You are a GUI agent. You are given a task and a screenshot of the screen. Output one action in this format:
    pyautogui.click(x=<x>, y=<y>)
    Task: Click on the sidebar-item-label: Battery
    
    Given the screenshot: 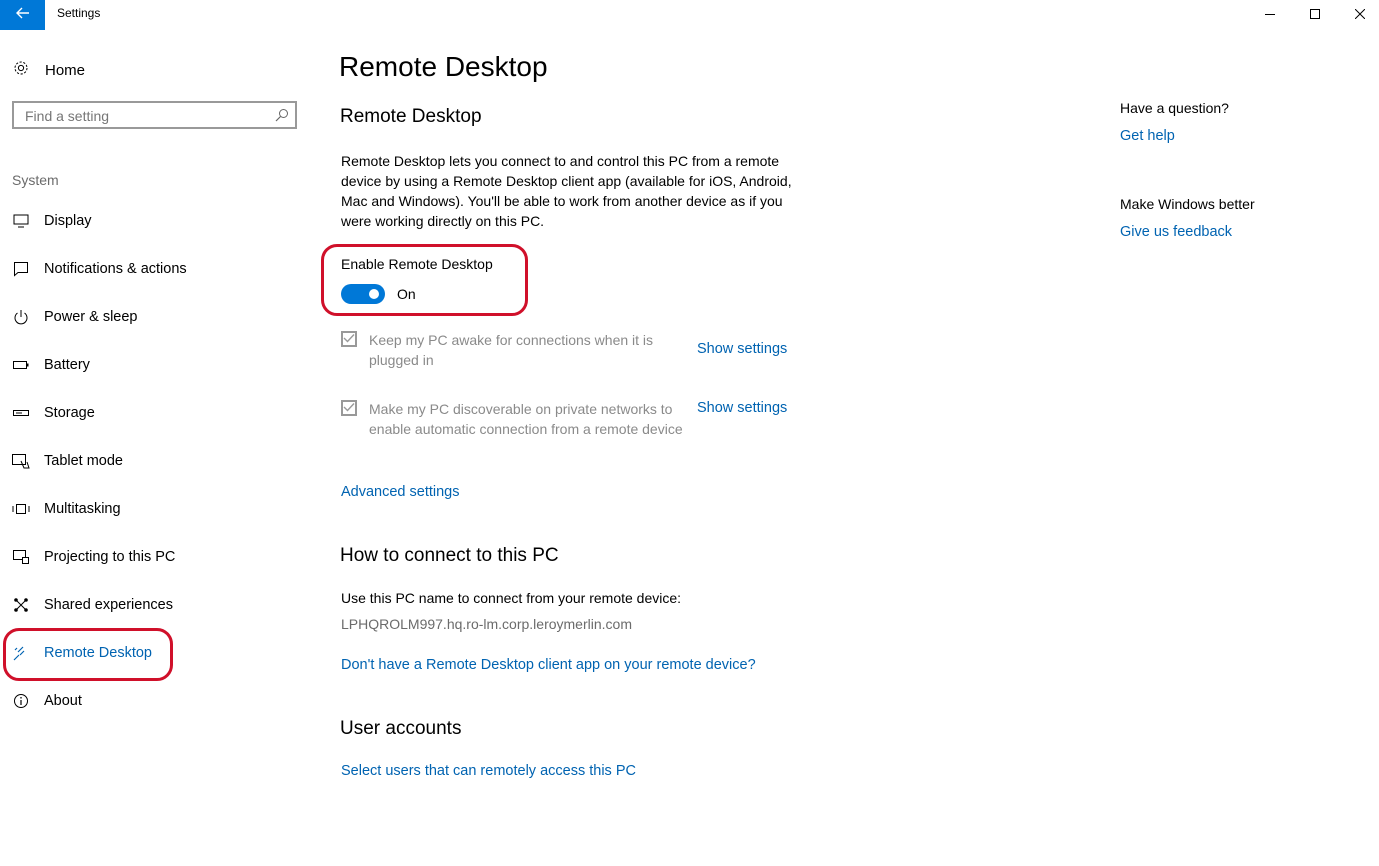 What is the action you would take?
    pyautogui.click(x=67, y=365)
    